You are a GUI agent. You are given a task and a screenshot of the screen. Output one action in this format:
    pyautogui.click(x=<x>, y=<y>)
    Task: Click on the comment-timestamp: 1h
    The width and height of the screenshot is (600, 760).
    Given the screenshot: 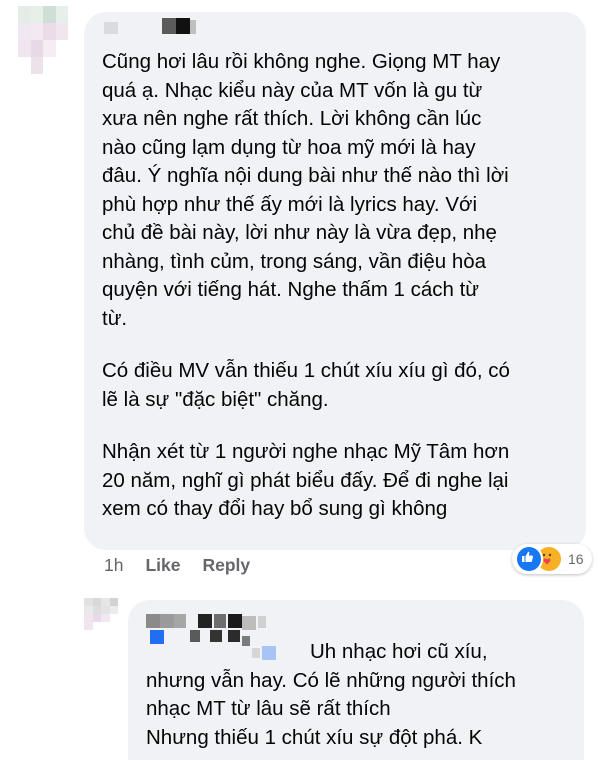 What is the action you would take?
    pyautogui.click(x=113, y=565)
    